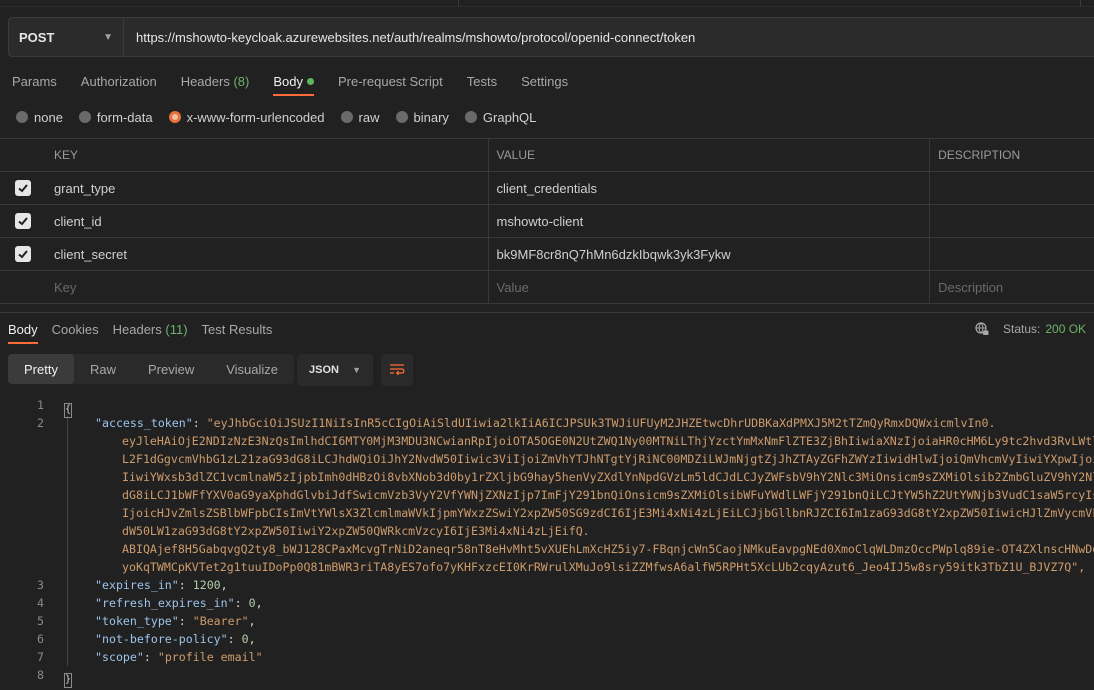 This screenshot has height=690, width=1094. What do you see at coordinates (544, 85) in the screenshot?
I see `tab-settings: Settings` at bounding box center [544, 85].